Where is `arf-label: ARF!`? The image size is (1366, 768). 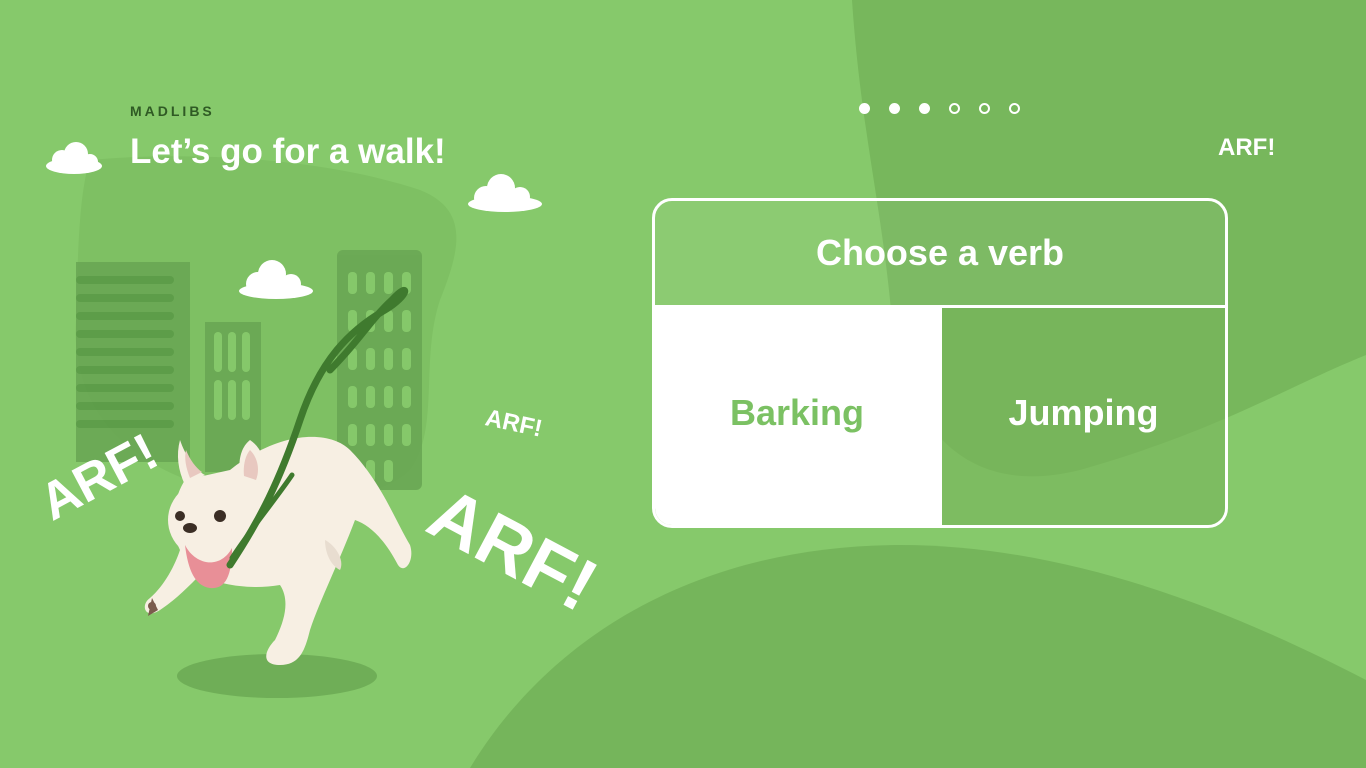
arf-label: ARF! is located at coordinates (1247, 147).